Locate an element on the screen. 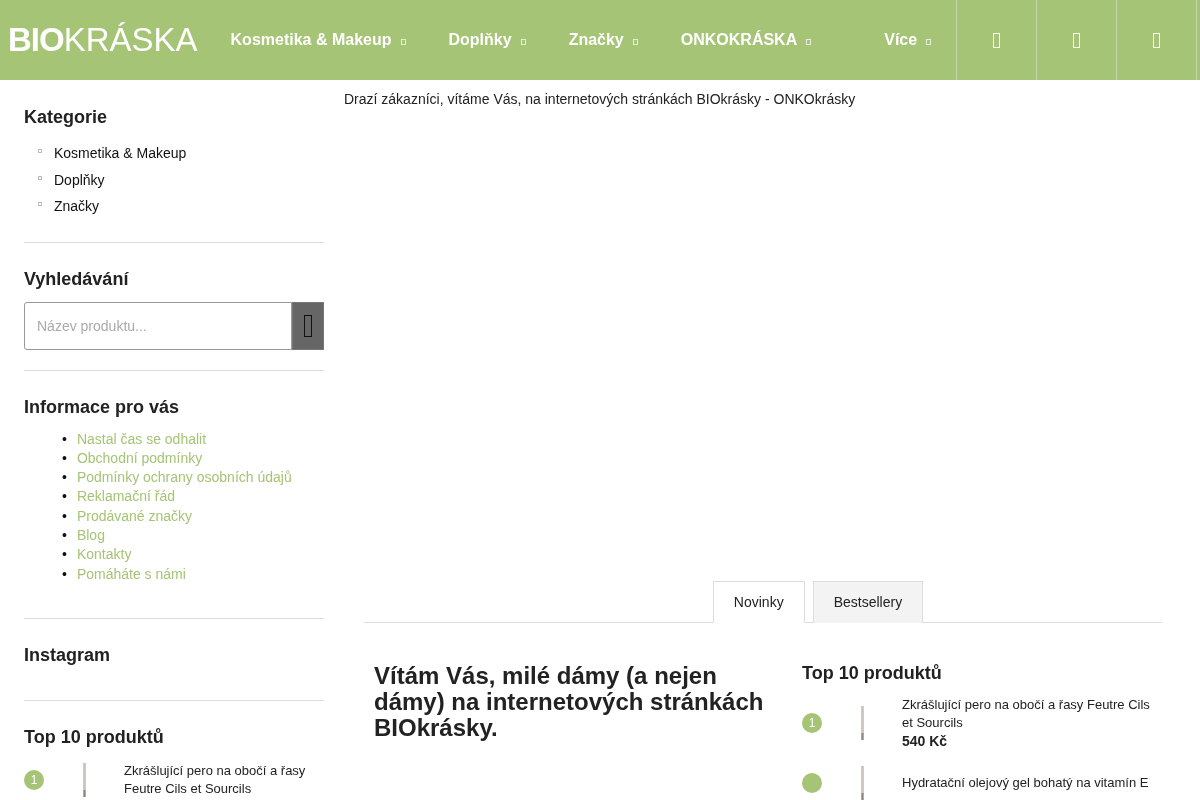 The width and height of the screenshot is (1200, 800). info-link: Podmínky ochrany osobních údajů is located at coordinates (184, 478).